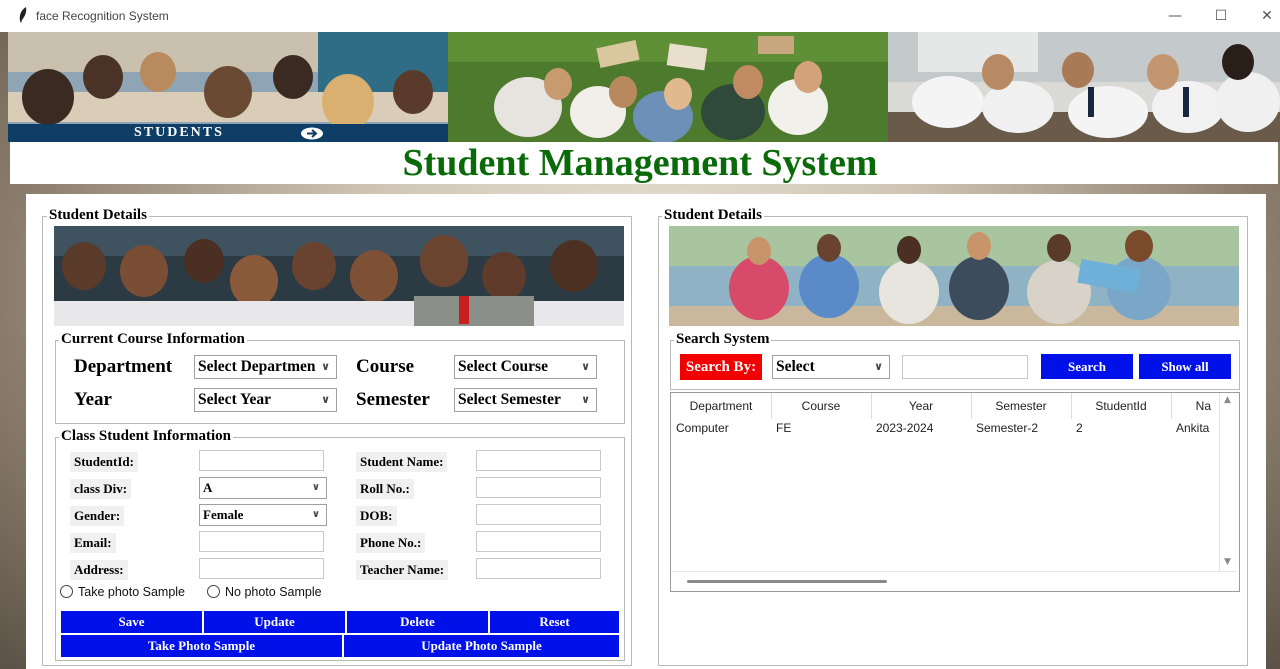  Describe the element at coordinates (784, 428) in the screenshot. I see `cell-course: FE` at that location.